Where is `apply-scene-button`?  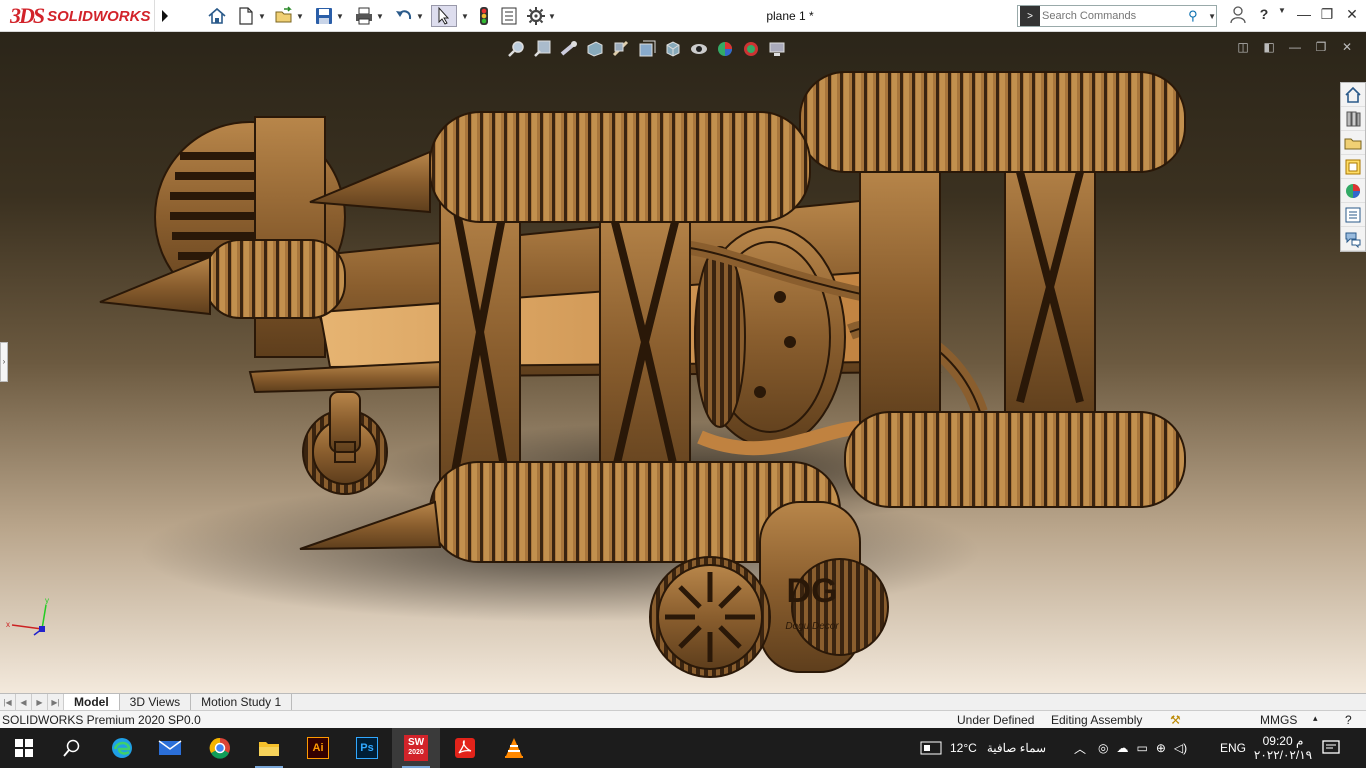 apply-scene-button is located at coordinates (751, 49).